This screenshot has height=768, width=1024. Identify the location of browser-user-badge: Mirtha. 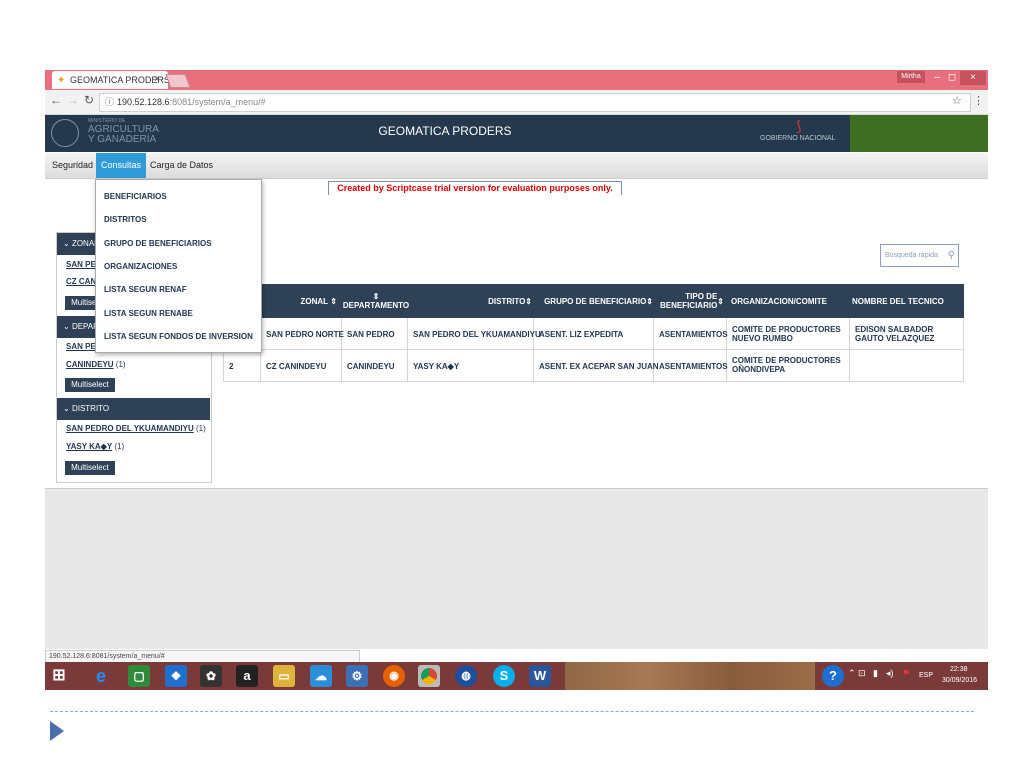
(911, 77).